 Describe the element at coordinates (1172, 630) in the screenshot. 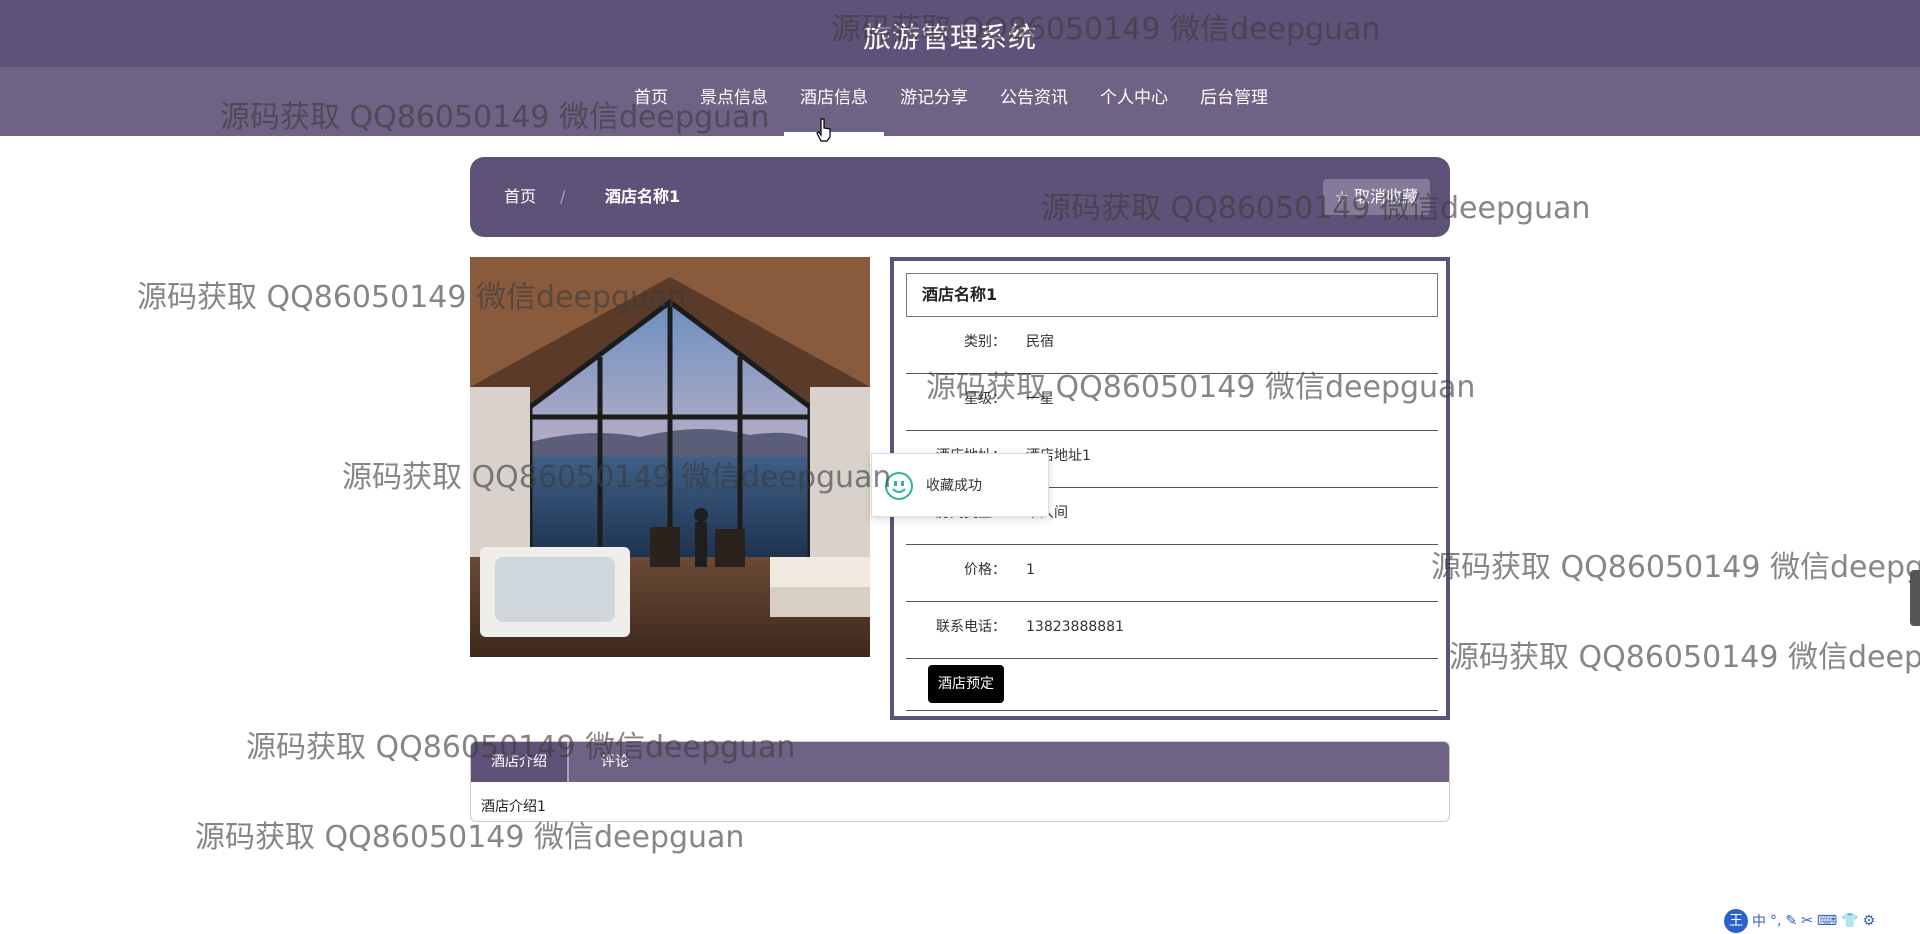

I see `info-row-phone: 联系电话： 13823888881` at that location.